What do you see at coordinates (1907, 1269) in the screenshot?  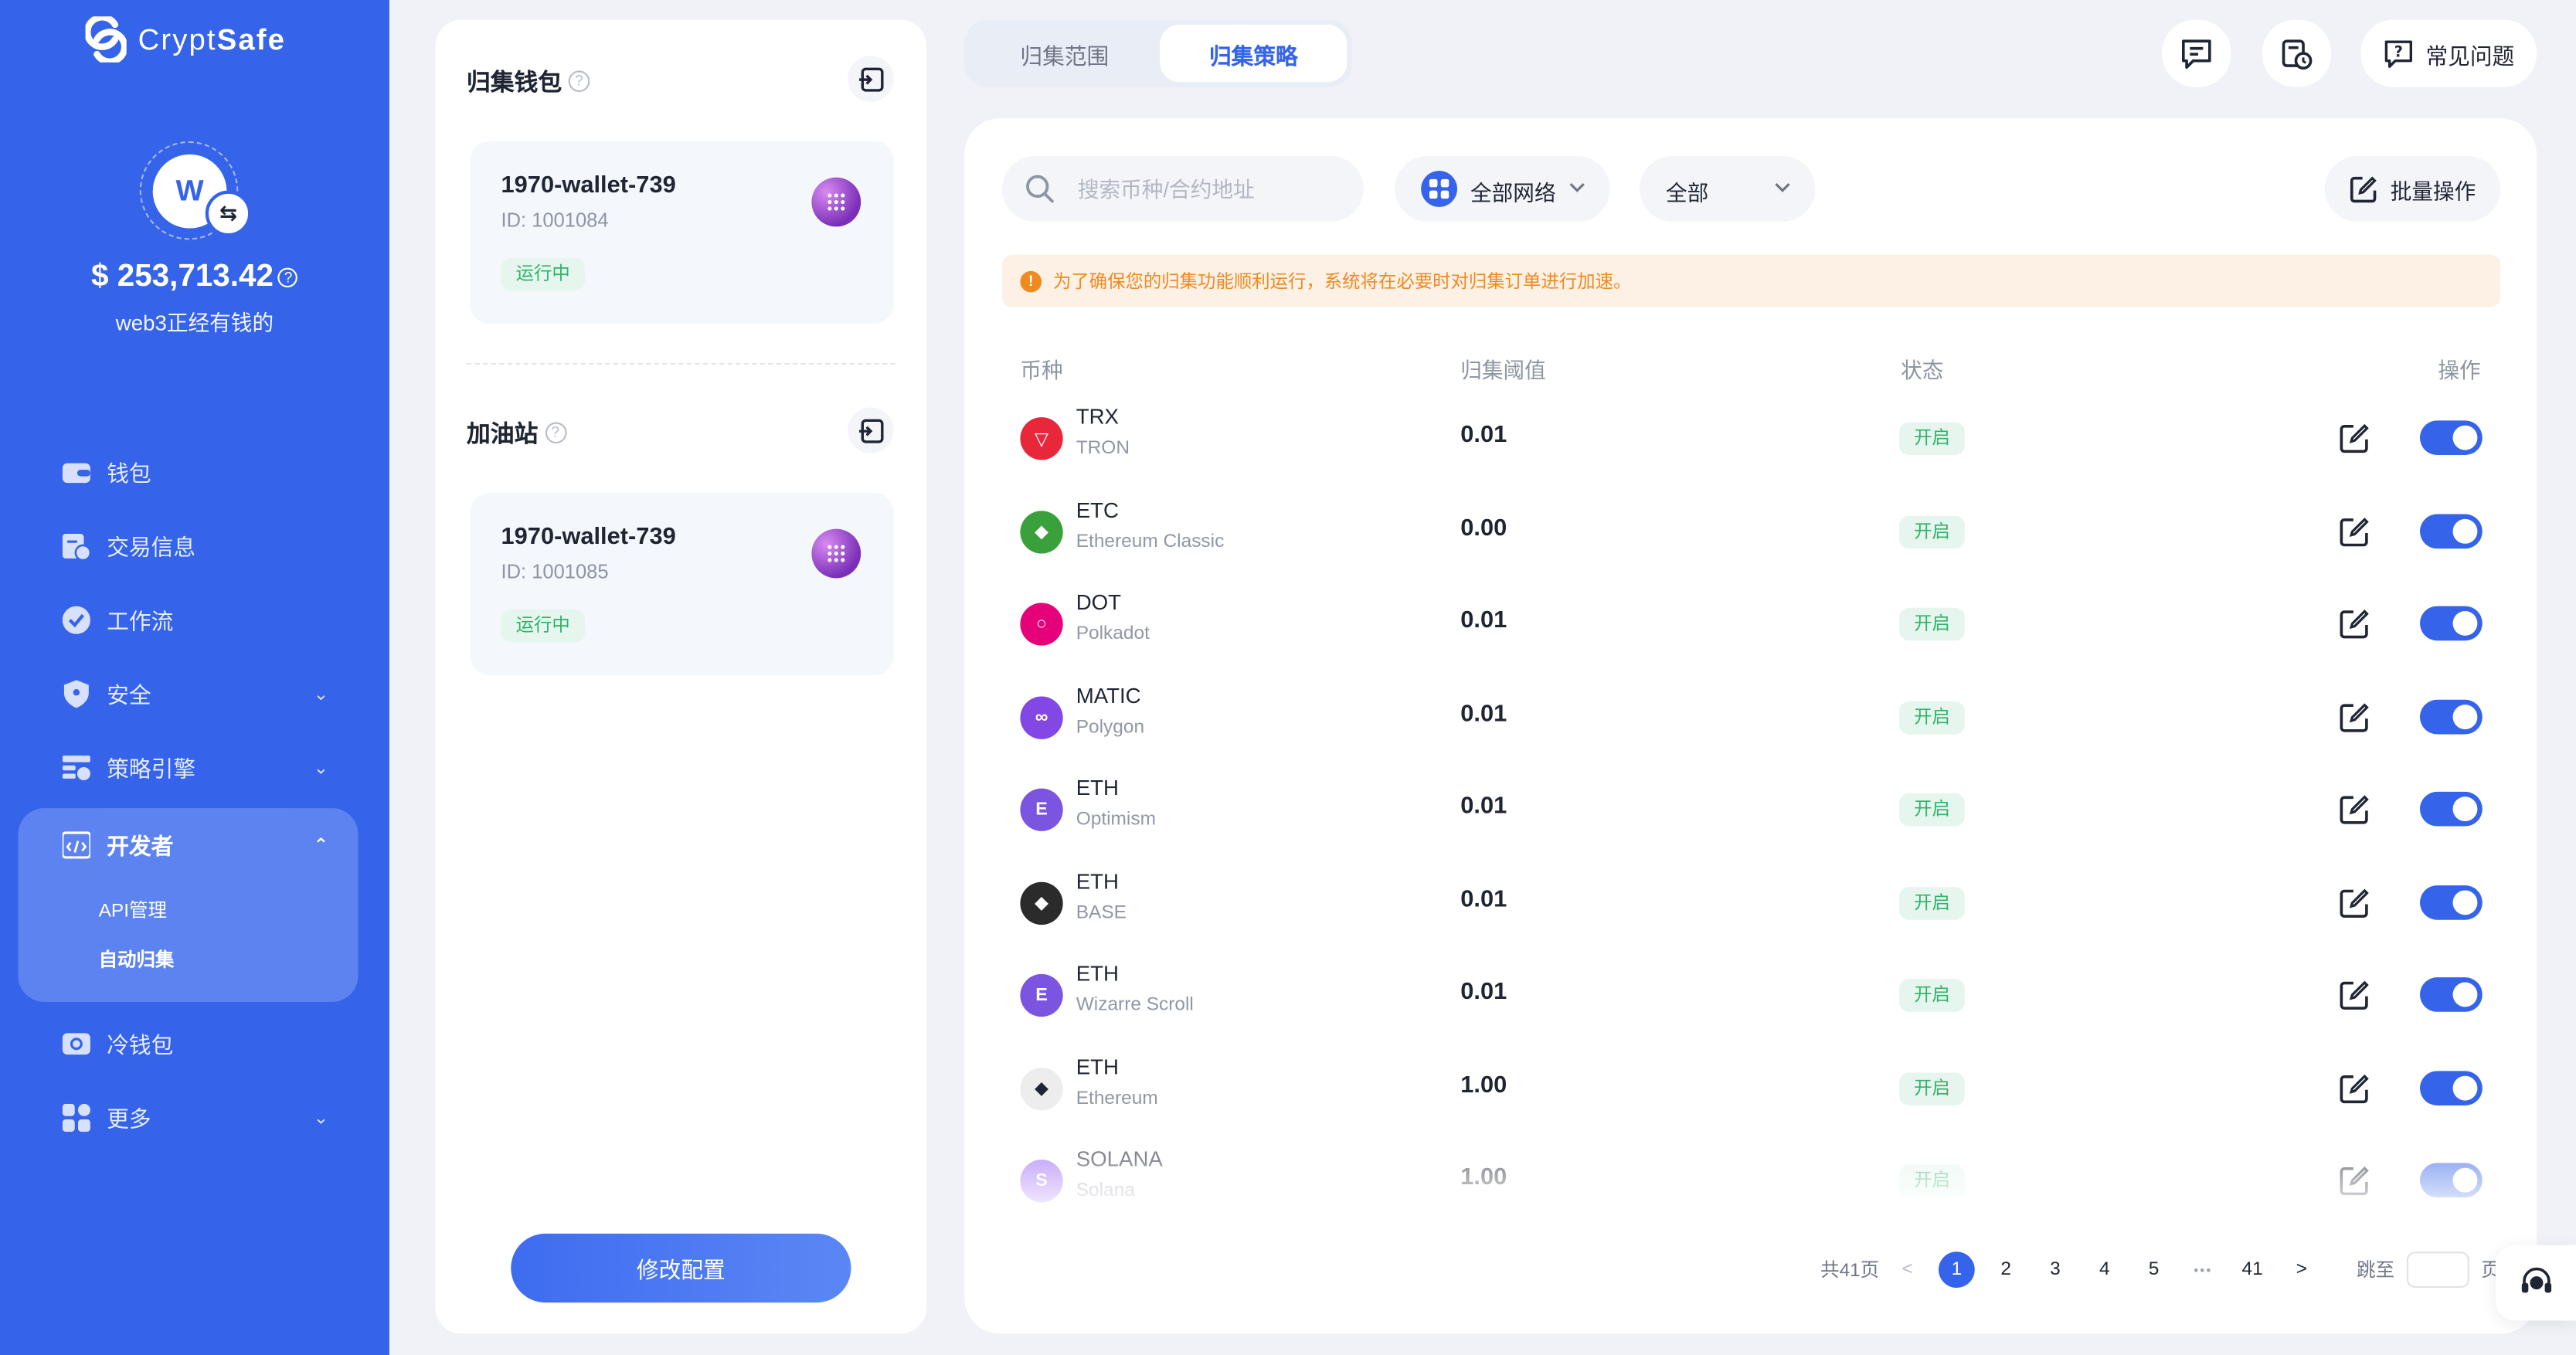 I see `pagination-prev-button: <` at bounding box center [1907, 1269].